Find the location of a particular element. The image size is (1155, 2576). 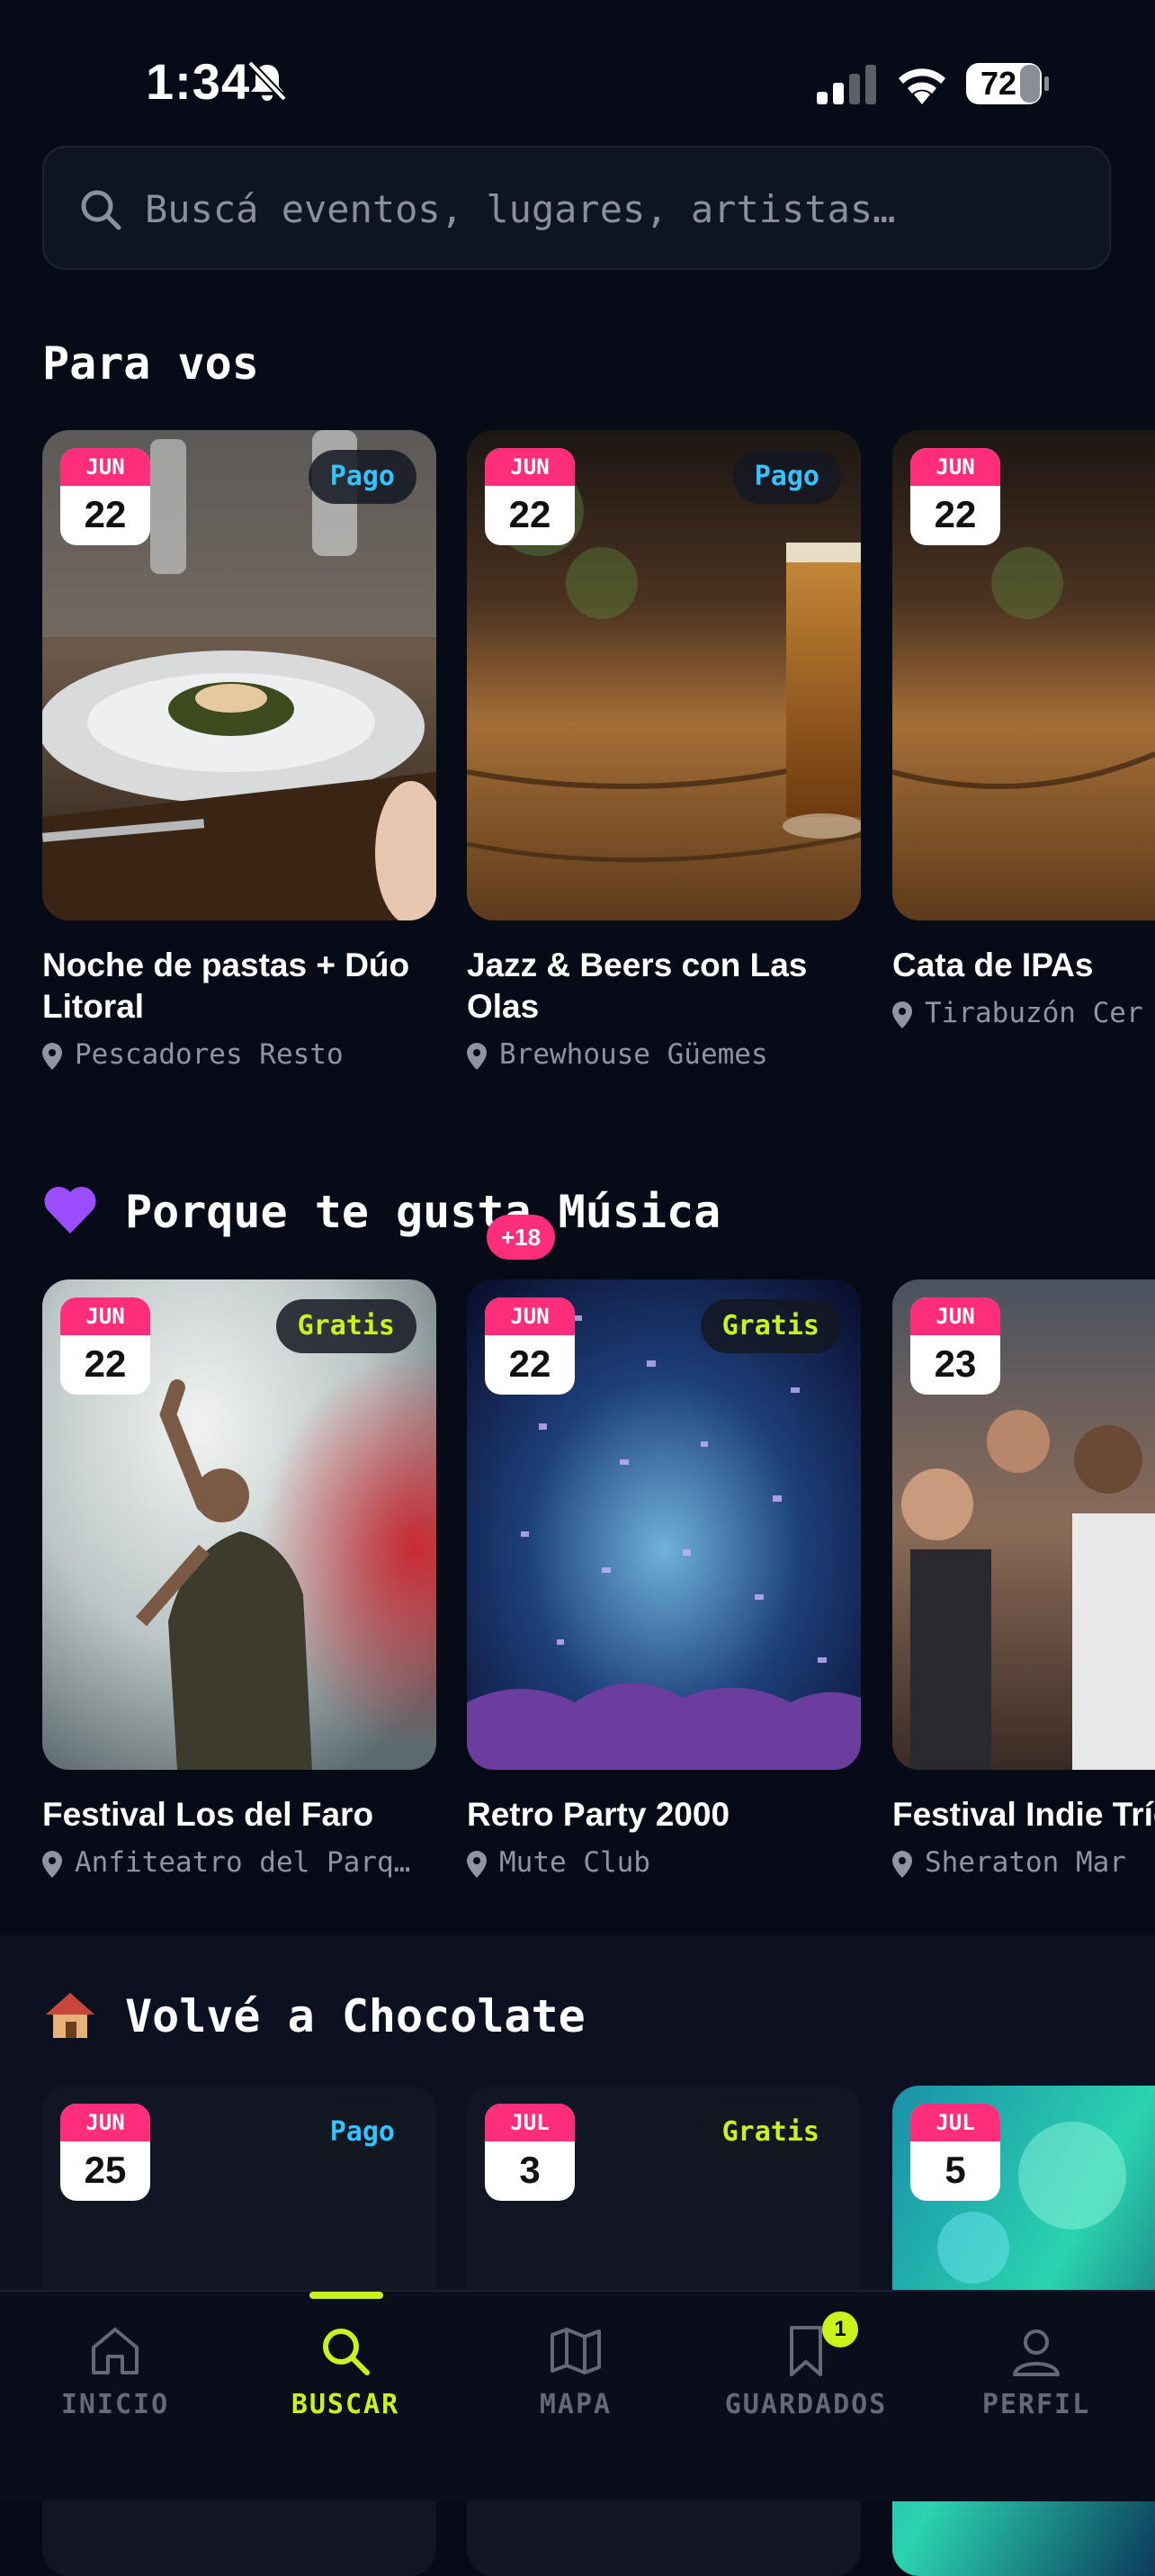

date-badge: JUL 3 is located at coordinates (530, 2153).